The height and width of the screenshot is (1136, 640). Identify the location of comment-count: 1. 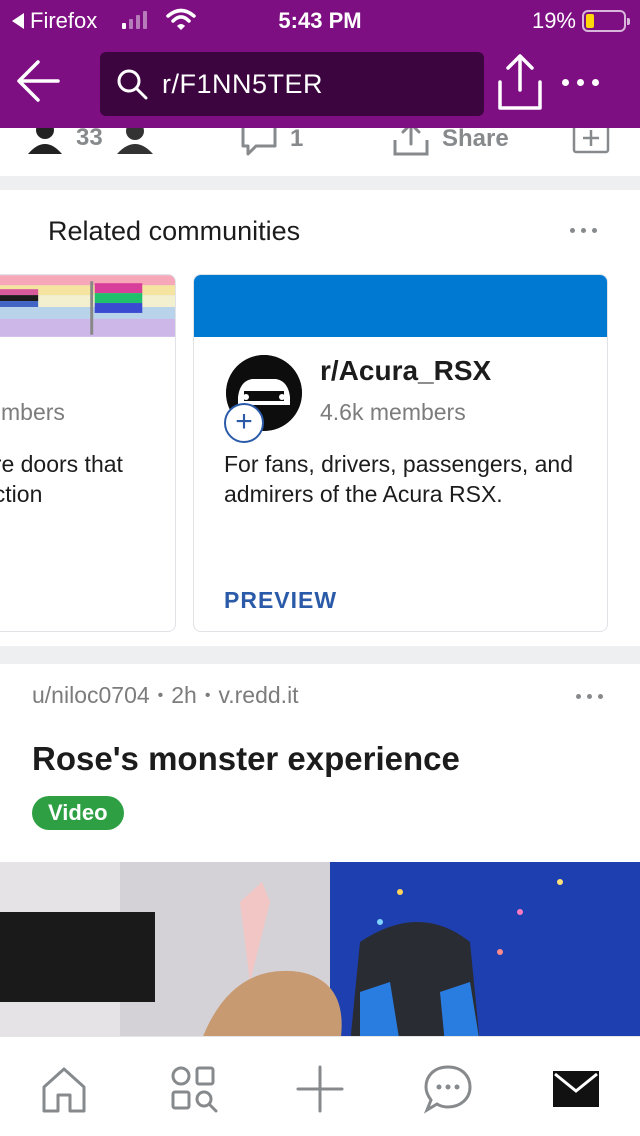
(297, 138).